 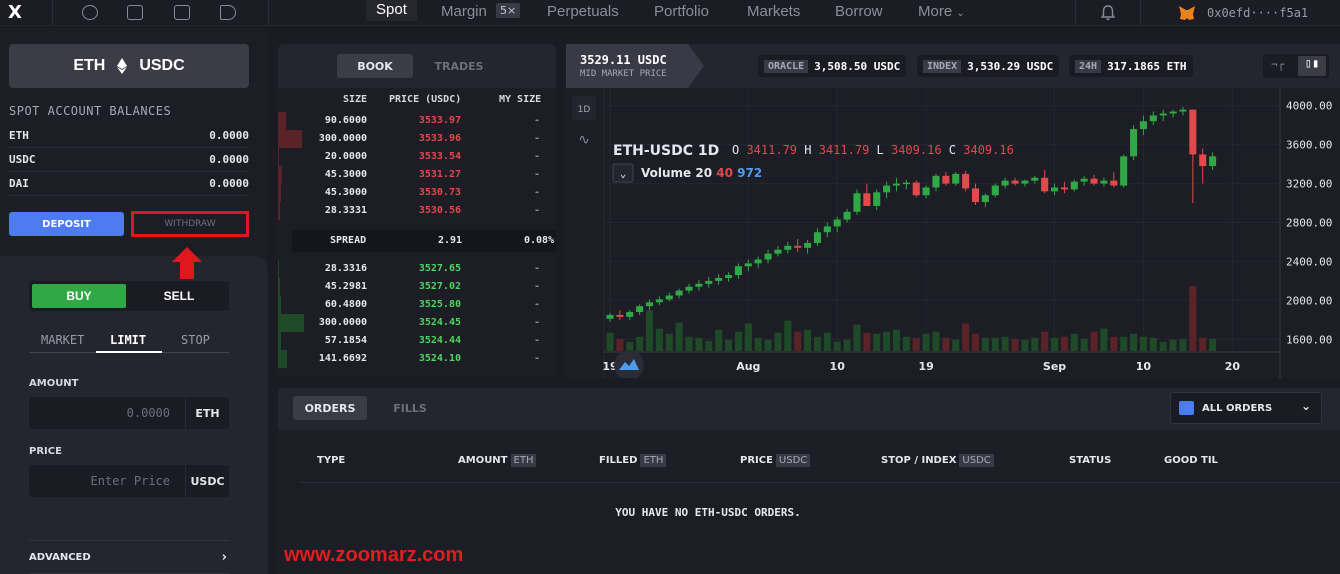 What do you see at coordinates (410, 408) in the screenshot?
I see `tab-fills: FILLS` at bounding box center [410, 408].